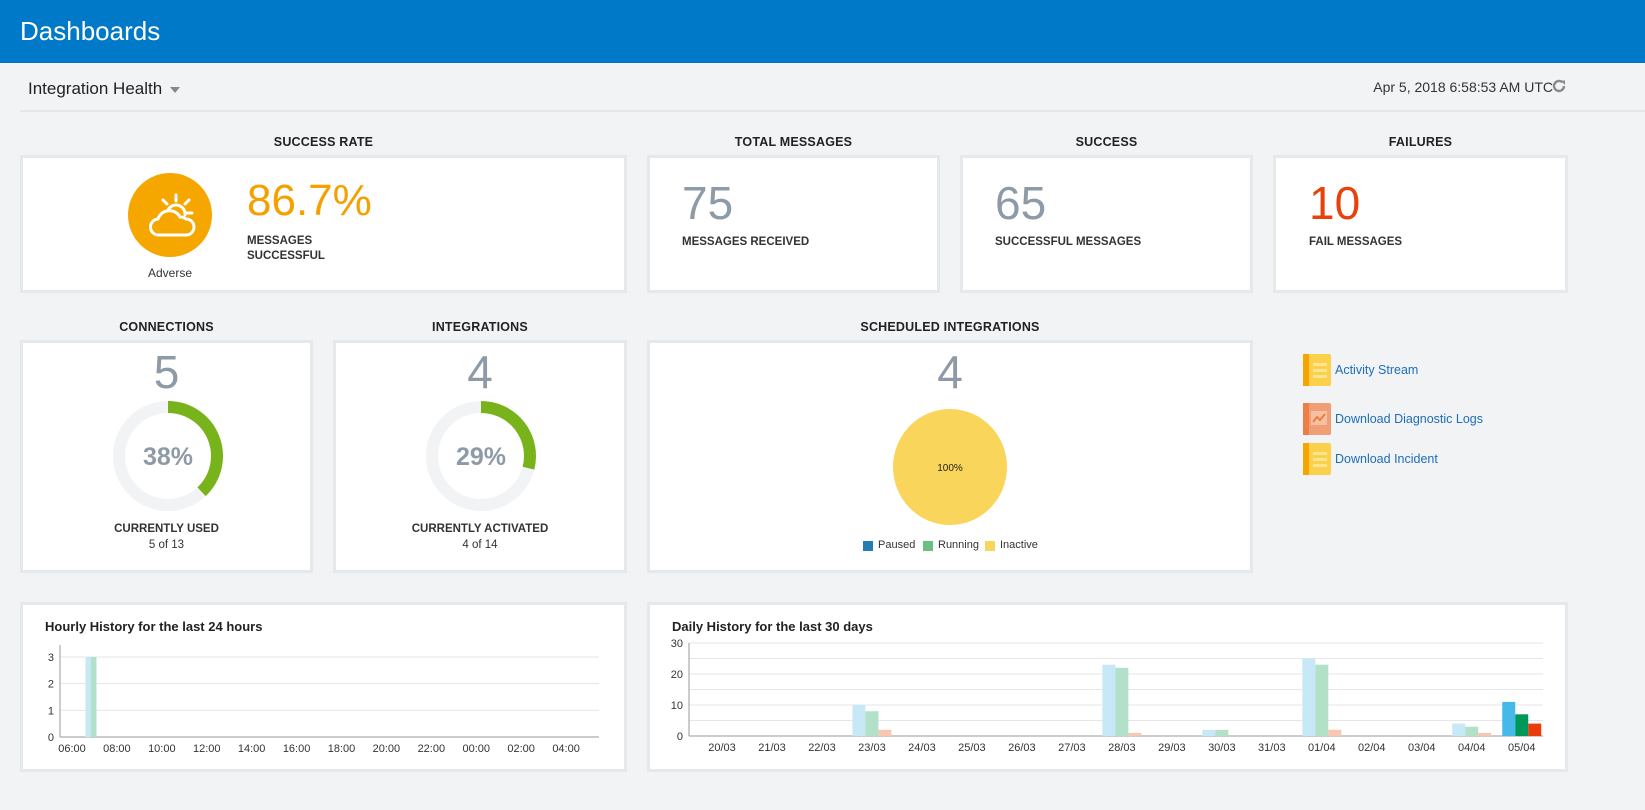 The height and width of the screenshot is (810, 1645). What do you see at coordinates (1222, 748) in the screenshot?
I see `x-tick-label: 30/03` at bounding box center [1222, 748].